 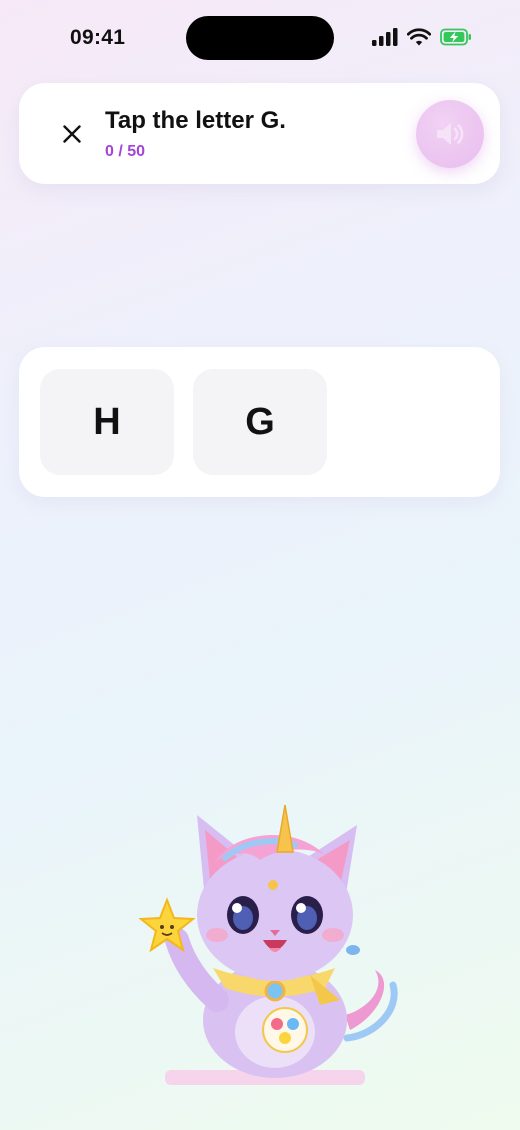 I want to click on speaker-icon, so click(x=450, y=134).